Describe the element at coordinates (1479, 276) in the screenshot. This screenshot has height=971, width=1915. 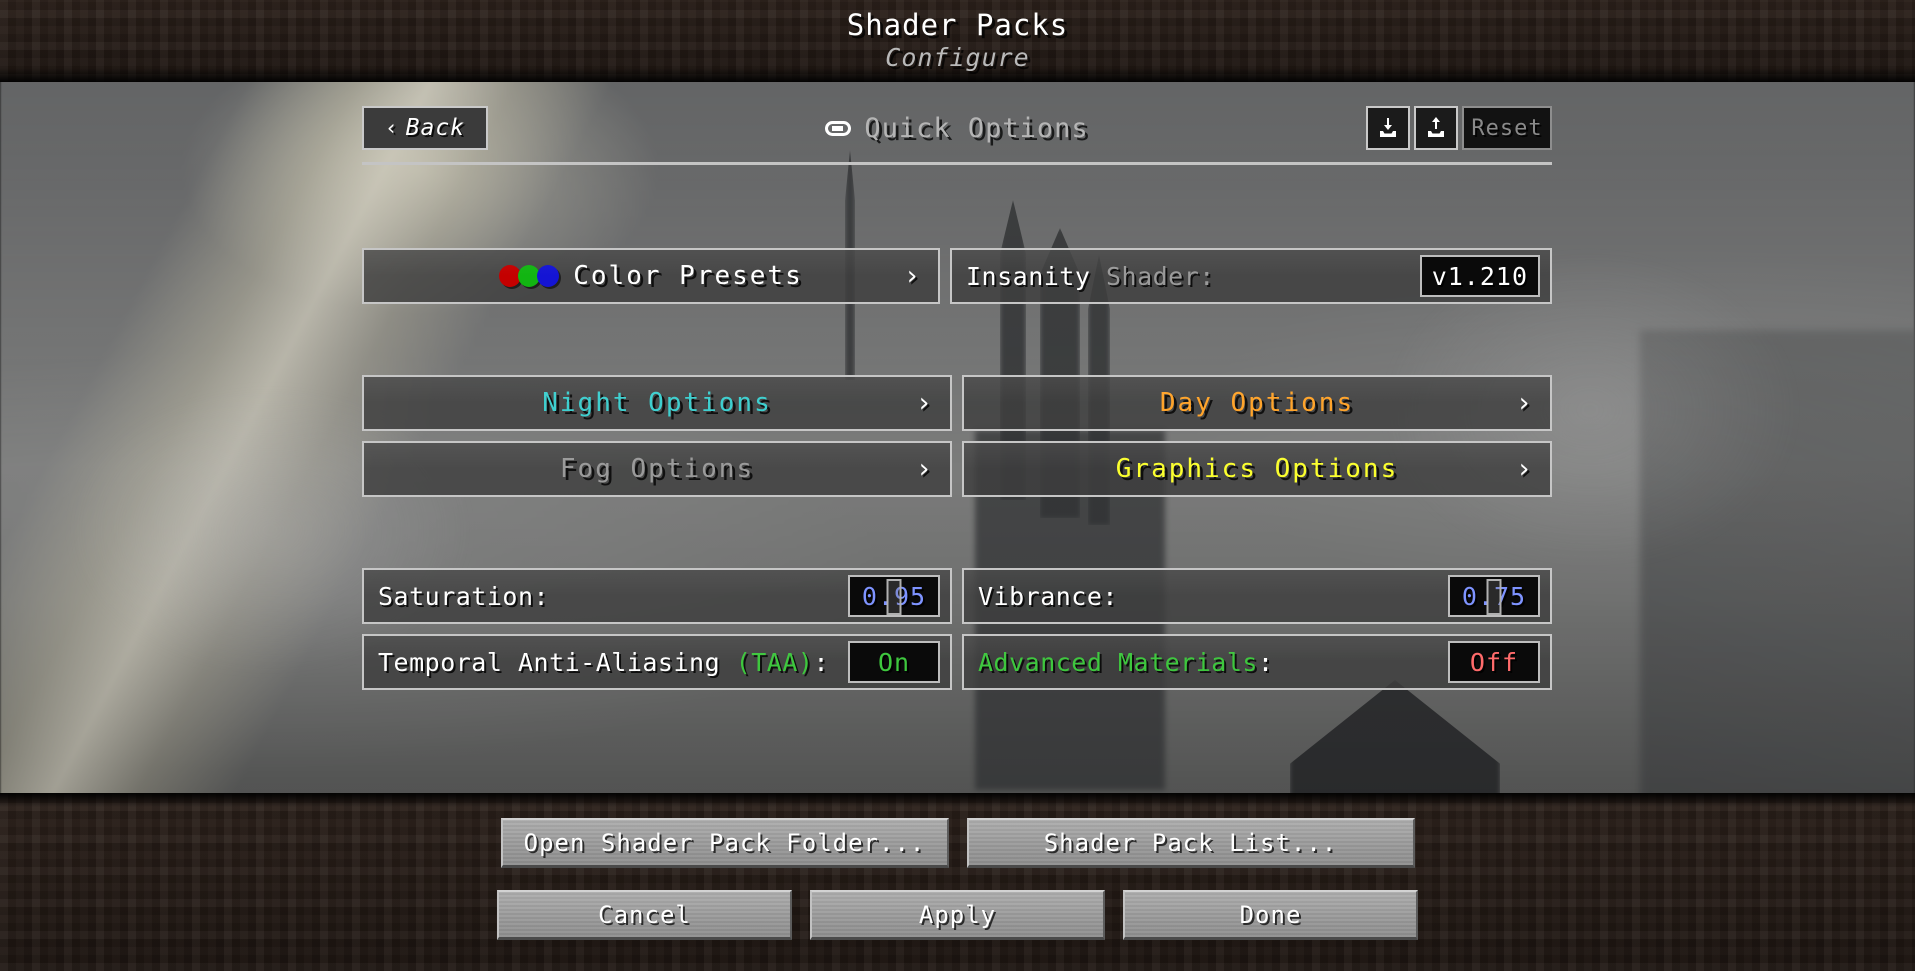
I see `insanity-shader-value: v1.210` at that location.